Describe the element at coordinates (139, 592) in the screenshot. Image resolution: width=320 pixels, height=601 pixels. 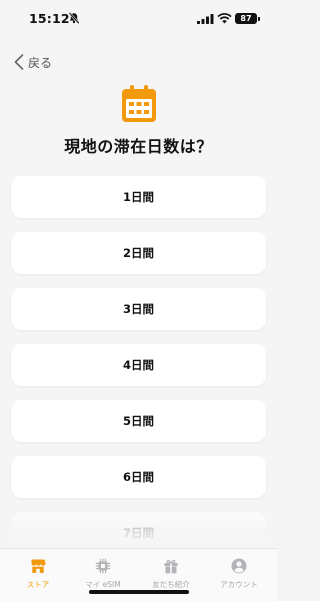
I see `home-indicator` at that location.